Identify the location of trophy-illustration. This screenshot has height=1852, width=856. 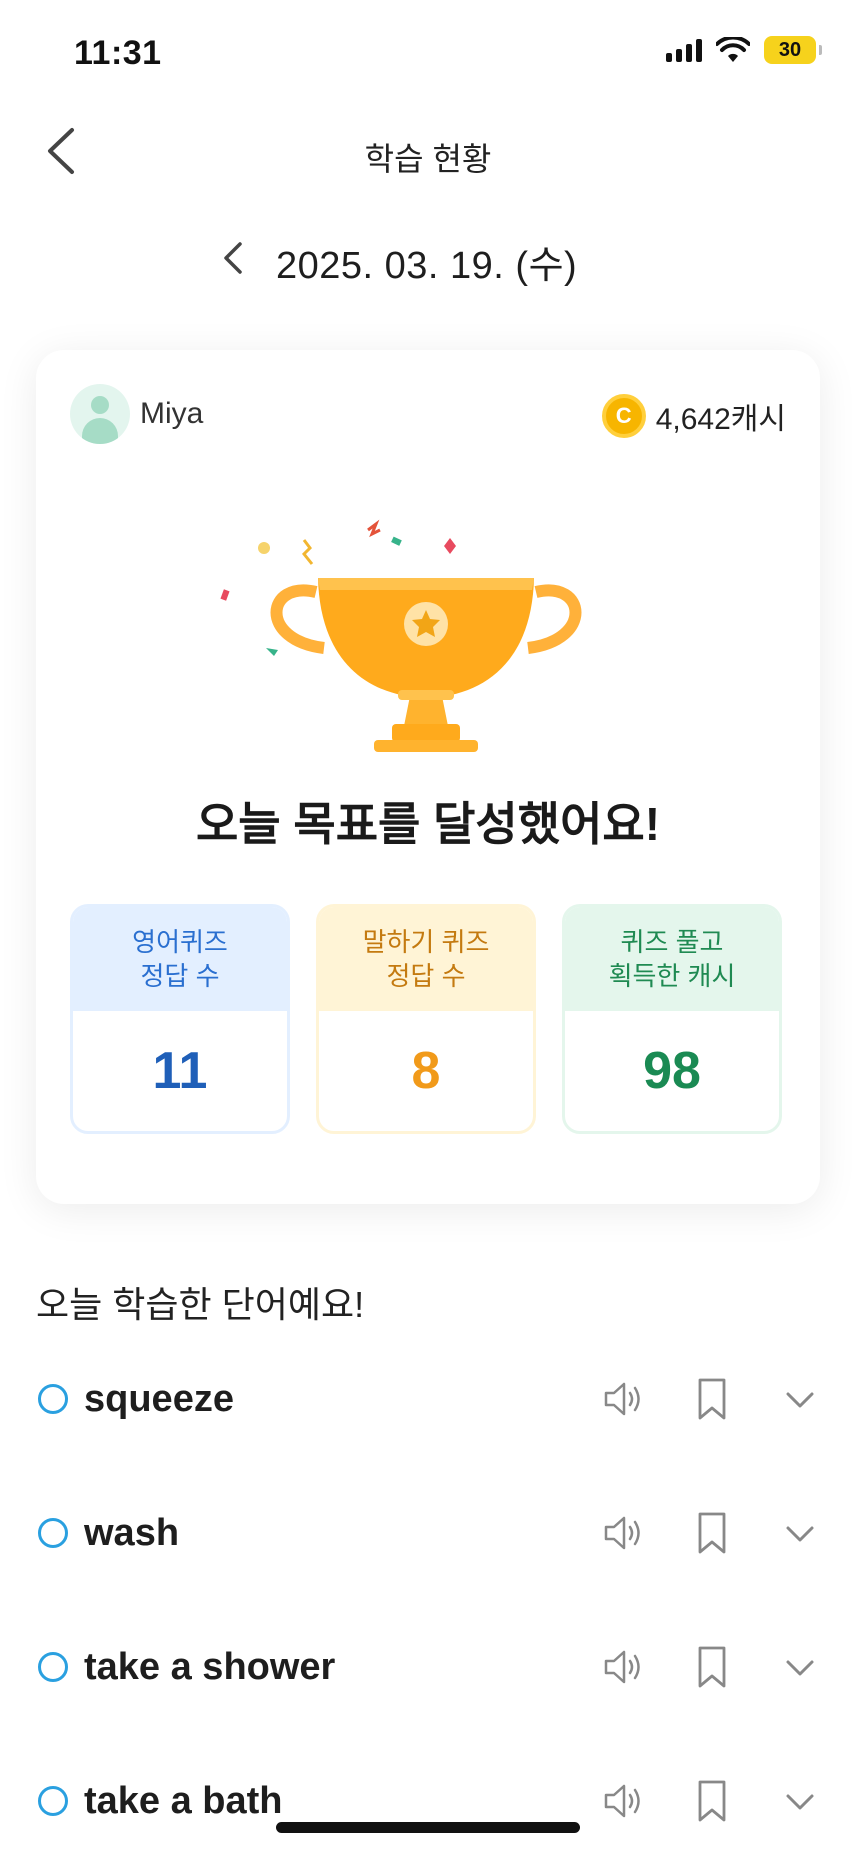
(428, 630).